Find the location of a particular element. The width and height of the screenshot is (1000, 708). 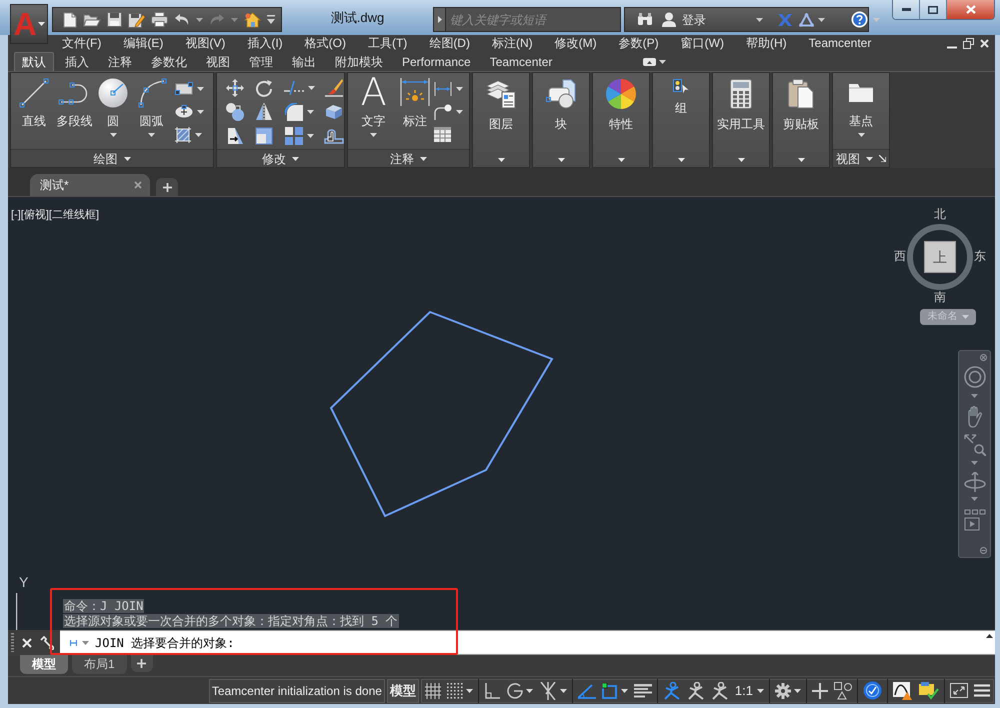

ribbon-tab: 注释 is located at coordinates (120, 61).